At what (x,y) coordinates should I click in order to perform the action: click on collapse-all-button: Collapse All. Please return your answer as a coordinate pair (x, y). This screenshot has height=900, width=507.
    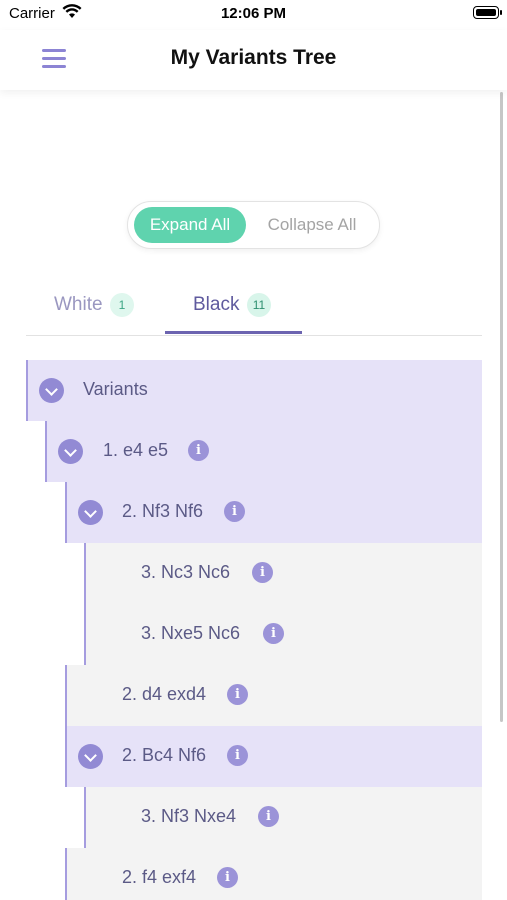
    Looking at the image, I should click on (312, 225).